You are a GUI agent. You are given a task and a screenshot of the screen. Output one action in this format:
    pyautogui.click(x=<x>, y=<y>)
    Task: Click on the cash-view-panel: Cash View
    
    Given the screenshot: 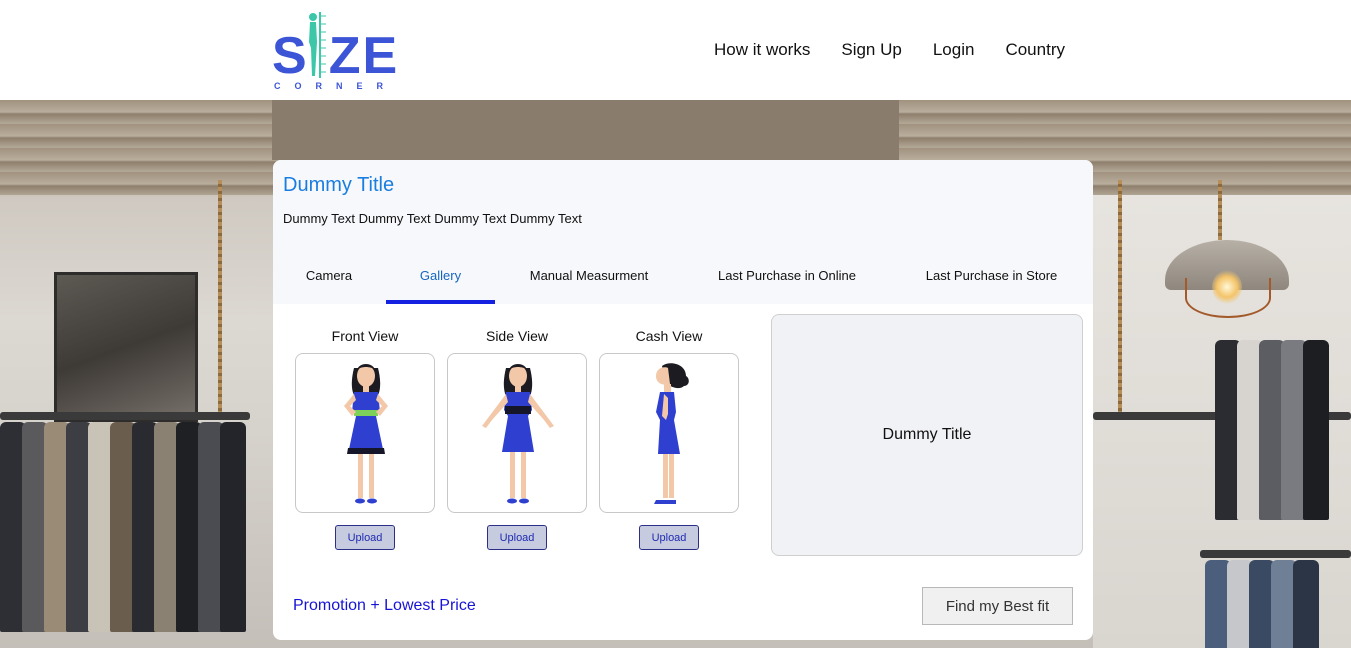 What is the action you would take?
    pyautogui.click(x=669, y=420)
    